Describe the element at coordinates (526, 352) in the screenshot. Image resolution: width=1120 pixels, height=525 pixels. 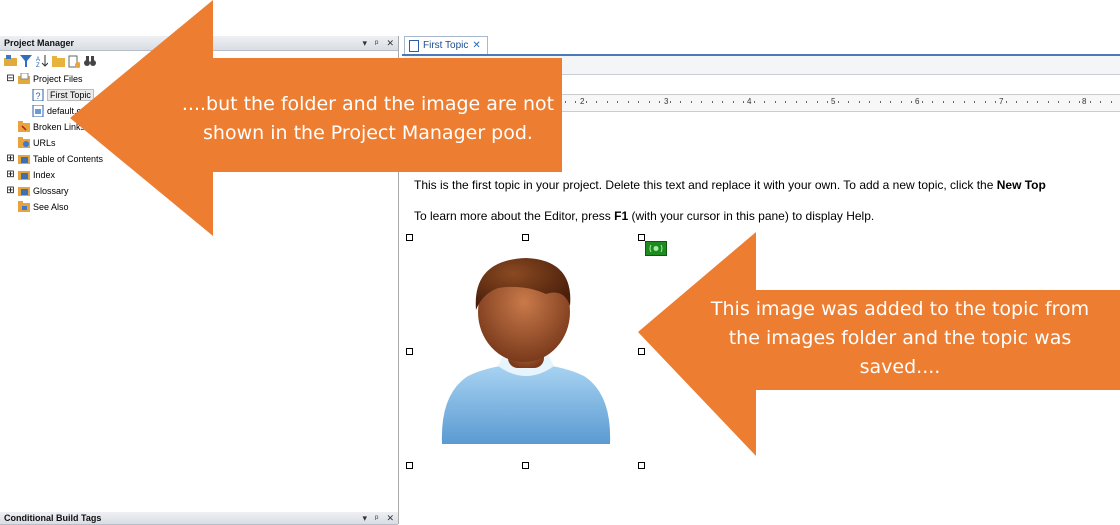
I see `user-avatar-image` at that location.